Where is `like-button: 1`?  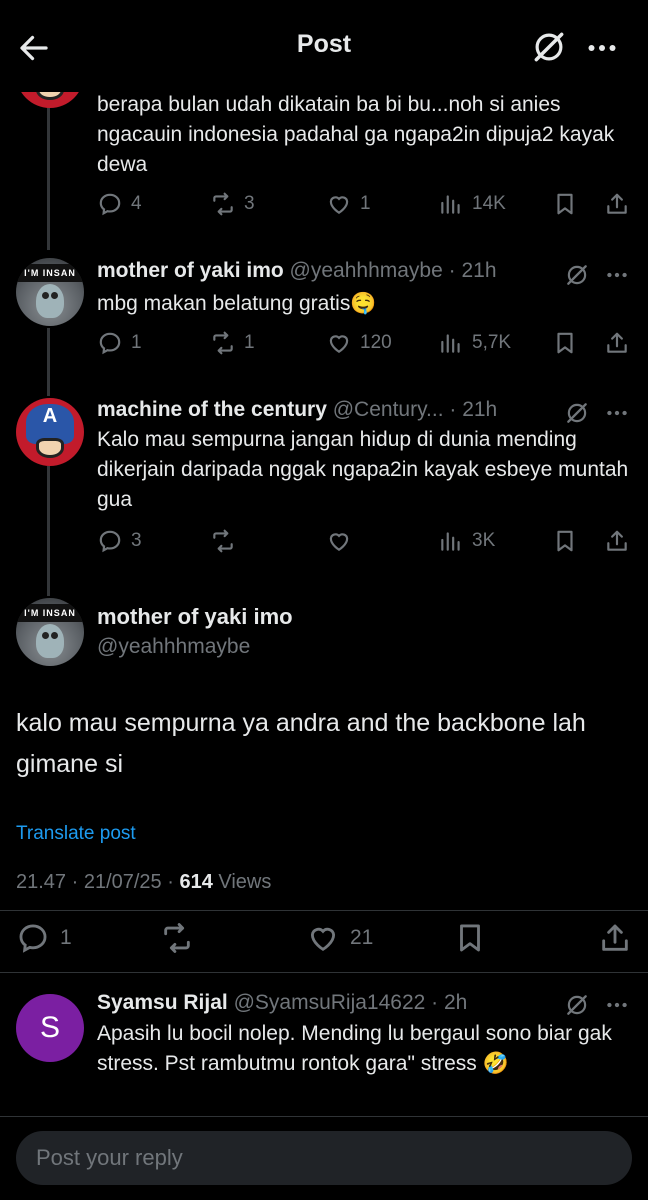
like-button: 1 is located at coordinates (348, 204).